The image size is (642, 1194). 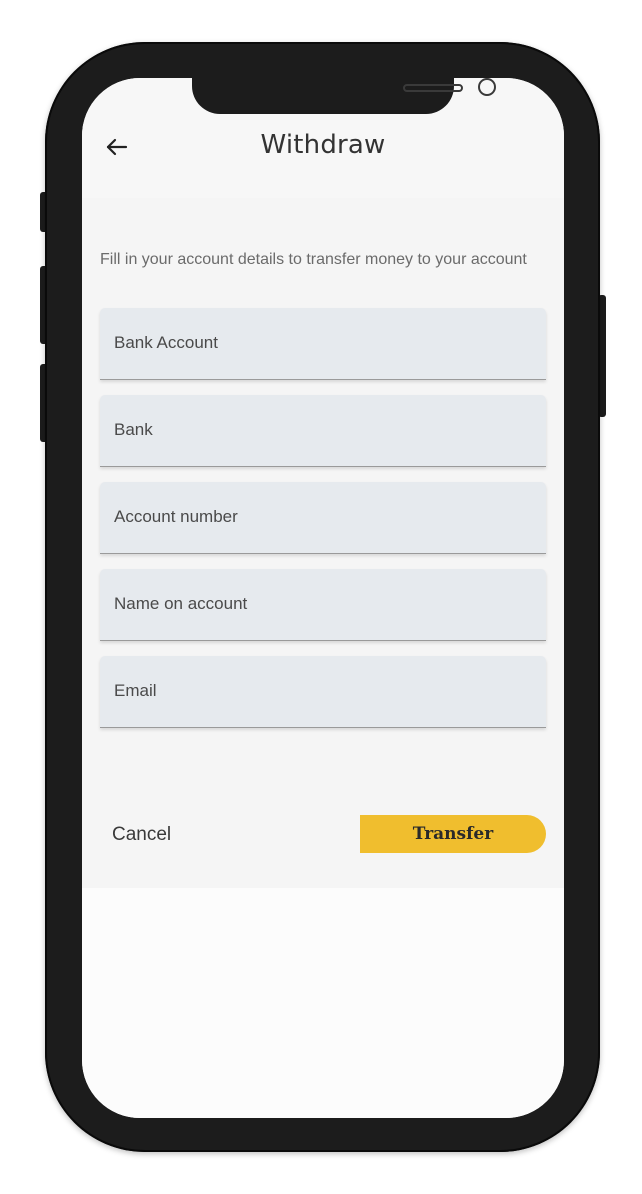 I want to click on email-input, so click(x=322, y=691).